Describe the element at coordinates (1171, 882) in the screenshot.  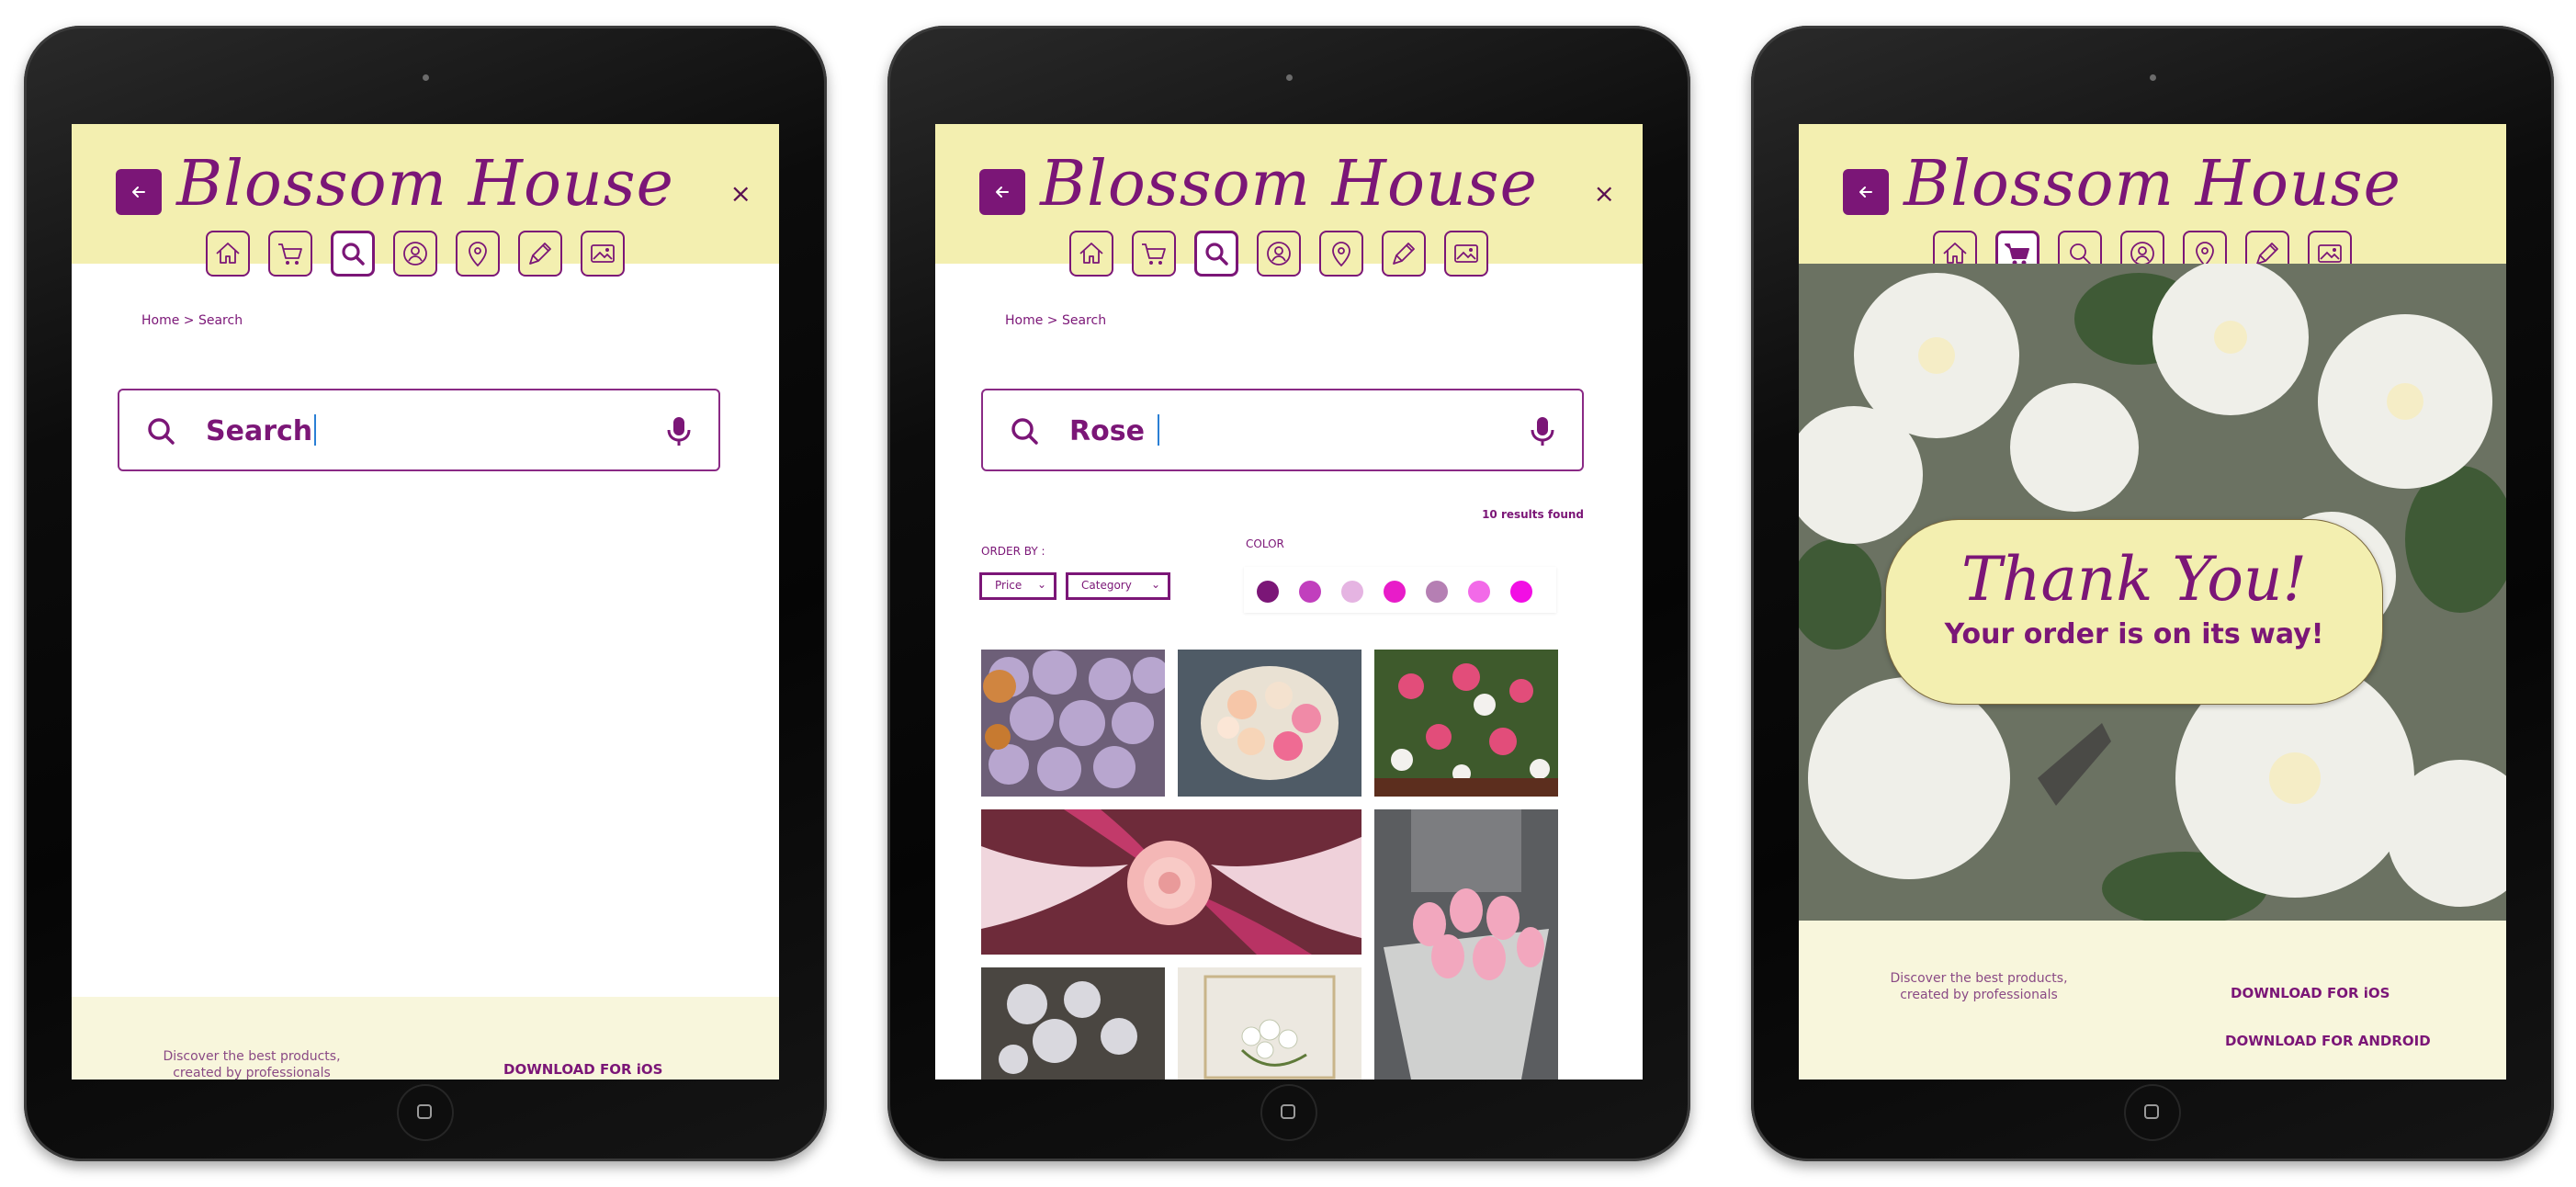
I see `product-photo-lily-and-rose` at that location.